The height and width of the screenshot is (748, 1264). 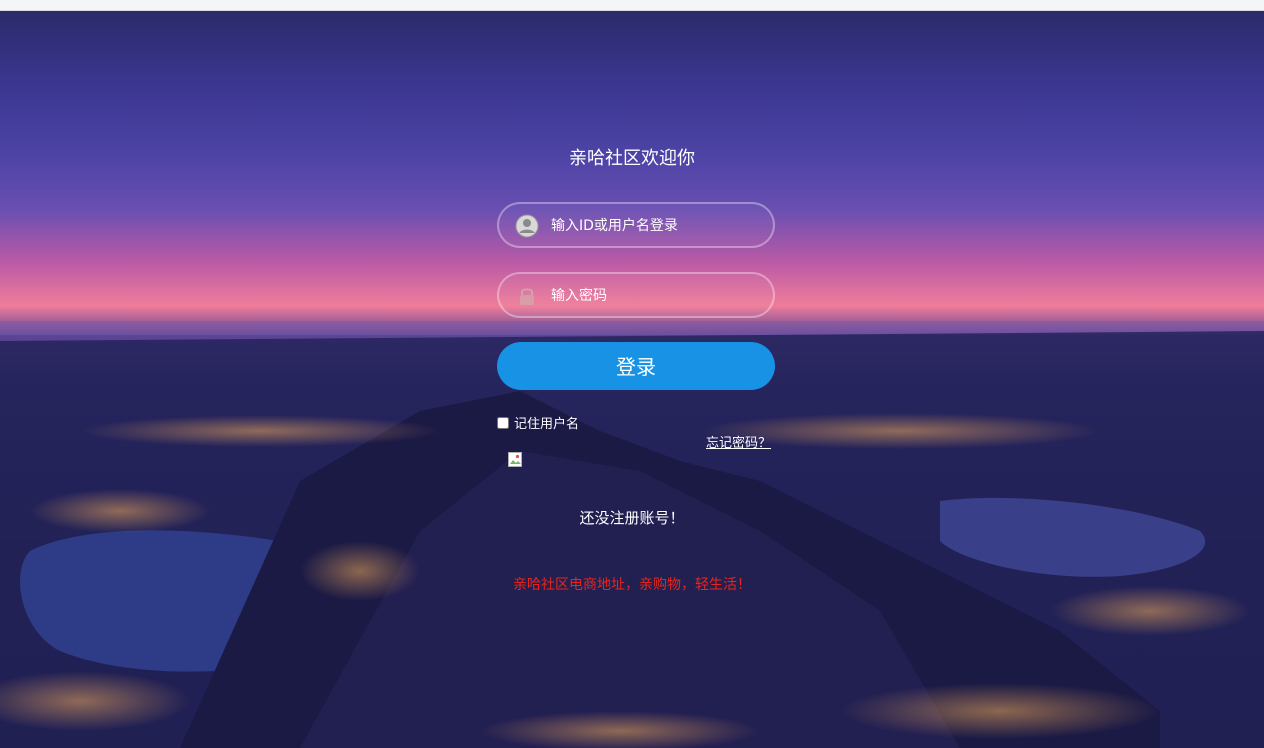 What do you see at coordinates (632, 158) in the screenshot?
I see `welcome-title: 亲哈社区欢迎你` at bounding box center [632, 158].